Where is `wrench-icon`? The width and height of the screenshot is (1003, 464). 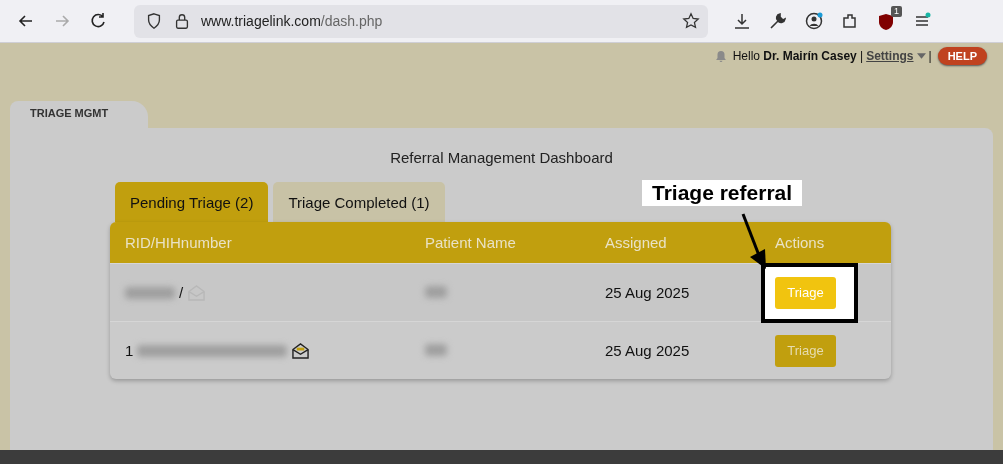 wrench-icon is located at coordinates (778, 21).